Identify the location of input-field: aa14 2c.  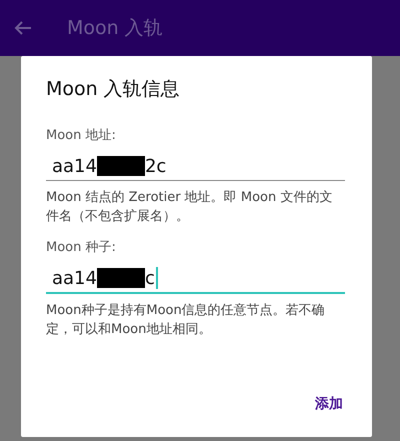
(195, 166).